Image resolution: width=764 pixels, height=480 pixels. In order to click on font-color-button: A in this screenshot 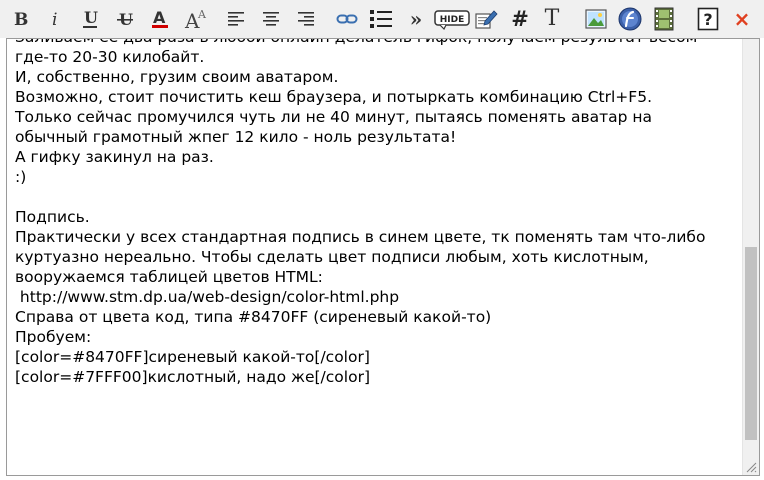, I will do `click(160, 19)`.